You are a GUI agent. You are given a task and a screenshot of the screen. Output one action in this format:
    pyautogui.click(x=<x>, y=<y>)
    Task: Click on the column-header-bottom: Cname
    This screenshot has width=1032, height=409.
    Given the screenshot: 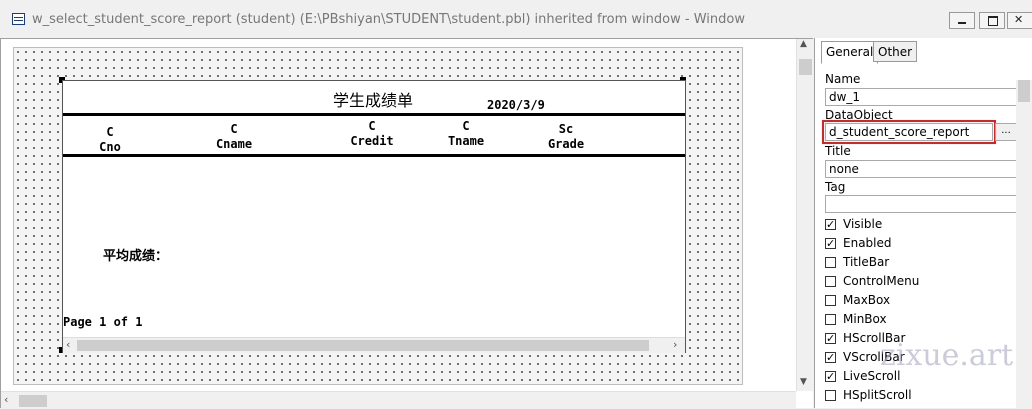 What is the action you would take?
    pyautogui.click(x=234, y=144)
    